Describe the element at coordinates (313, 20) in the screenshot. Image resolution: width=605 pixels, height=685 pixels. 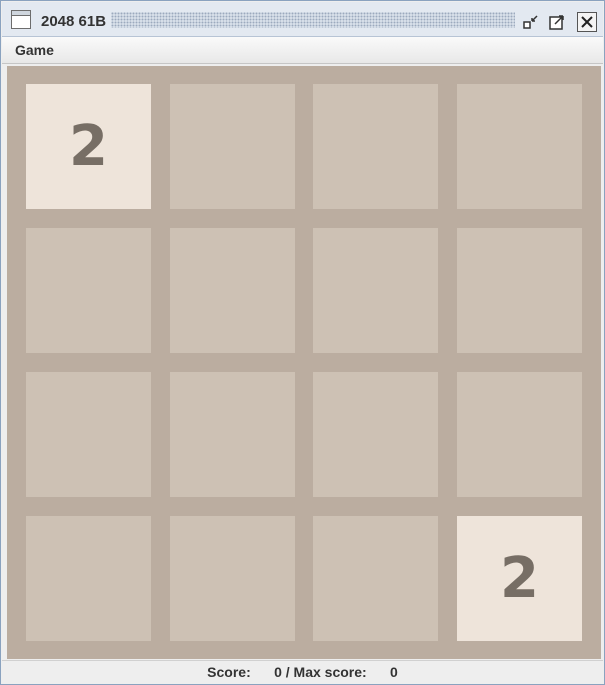
I see `title-grip` at that location.